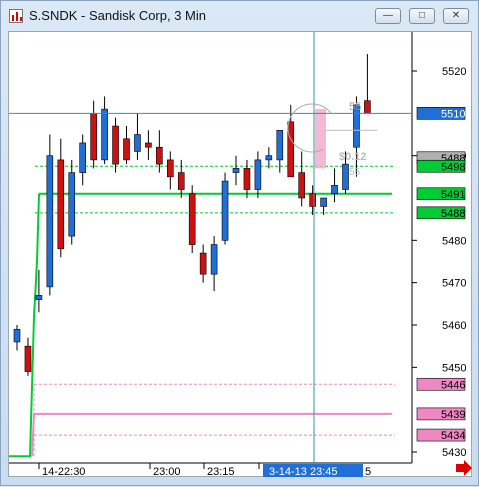  What do you see at coordinates (440, 274) in the screenshot?
I see `price-badges: 55105488549854915488544654395434` at bounding box center [440, 274].